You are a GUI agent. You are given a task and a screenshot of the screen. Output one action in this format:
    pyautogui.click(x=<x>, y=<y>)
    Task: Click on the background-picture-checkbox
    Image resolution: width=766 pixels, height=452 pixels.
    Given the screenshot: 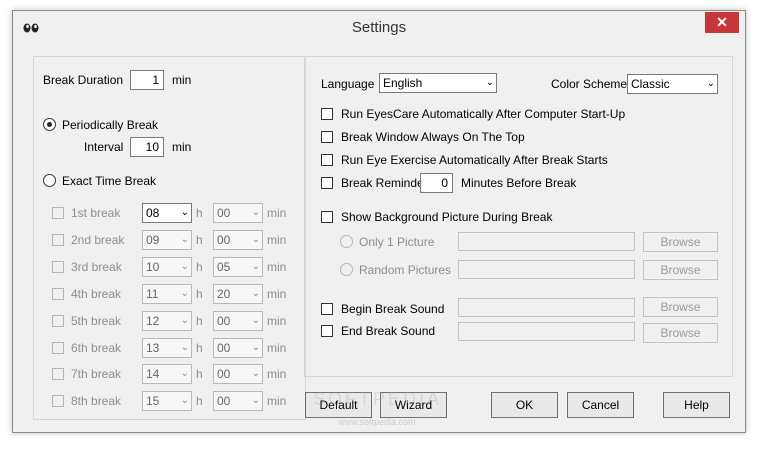 What is the action you would take?
    pyautogui.click(x=327, y=217)
    